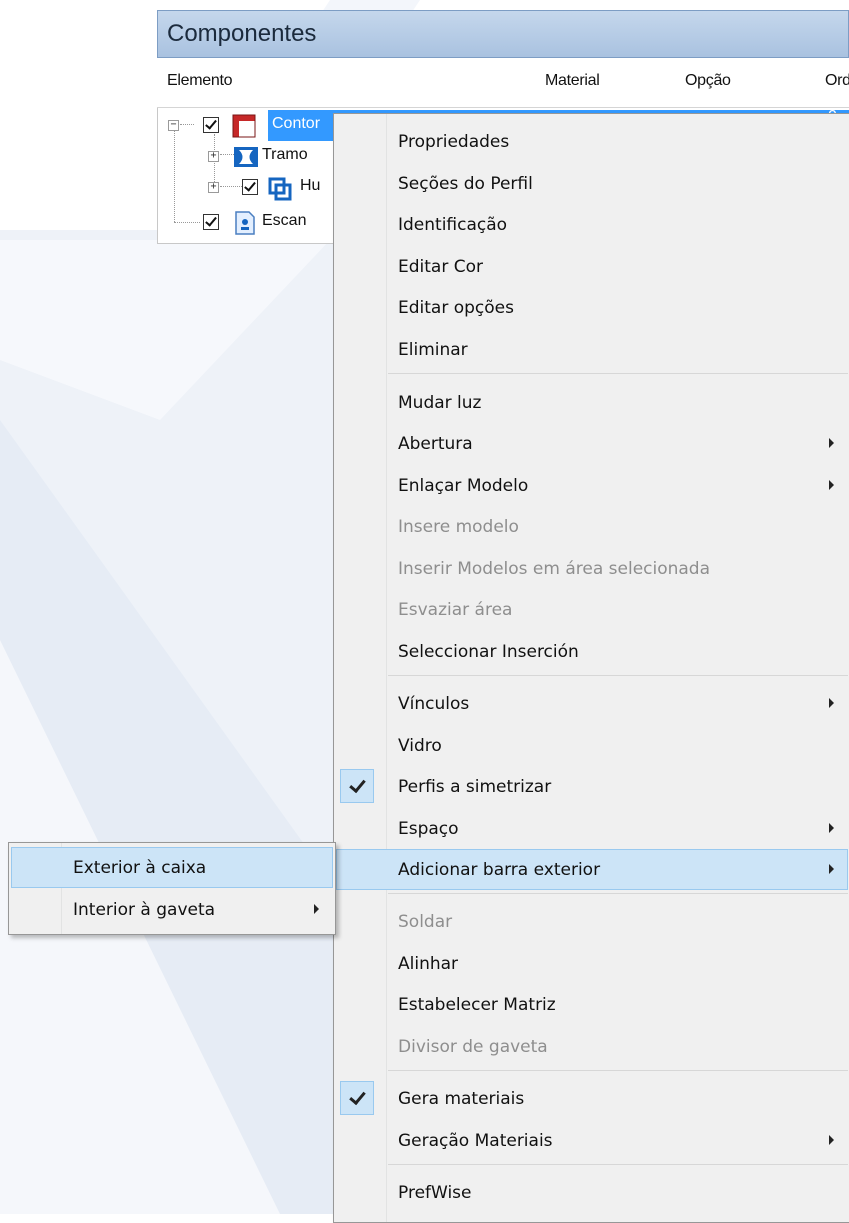 The image size is (849, 1223). What do you see at coordinates (144, 910) in the screenshot?
I see `menu-item-label: Interior à gaveta` at bounding box center [144, 910].